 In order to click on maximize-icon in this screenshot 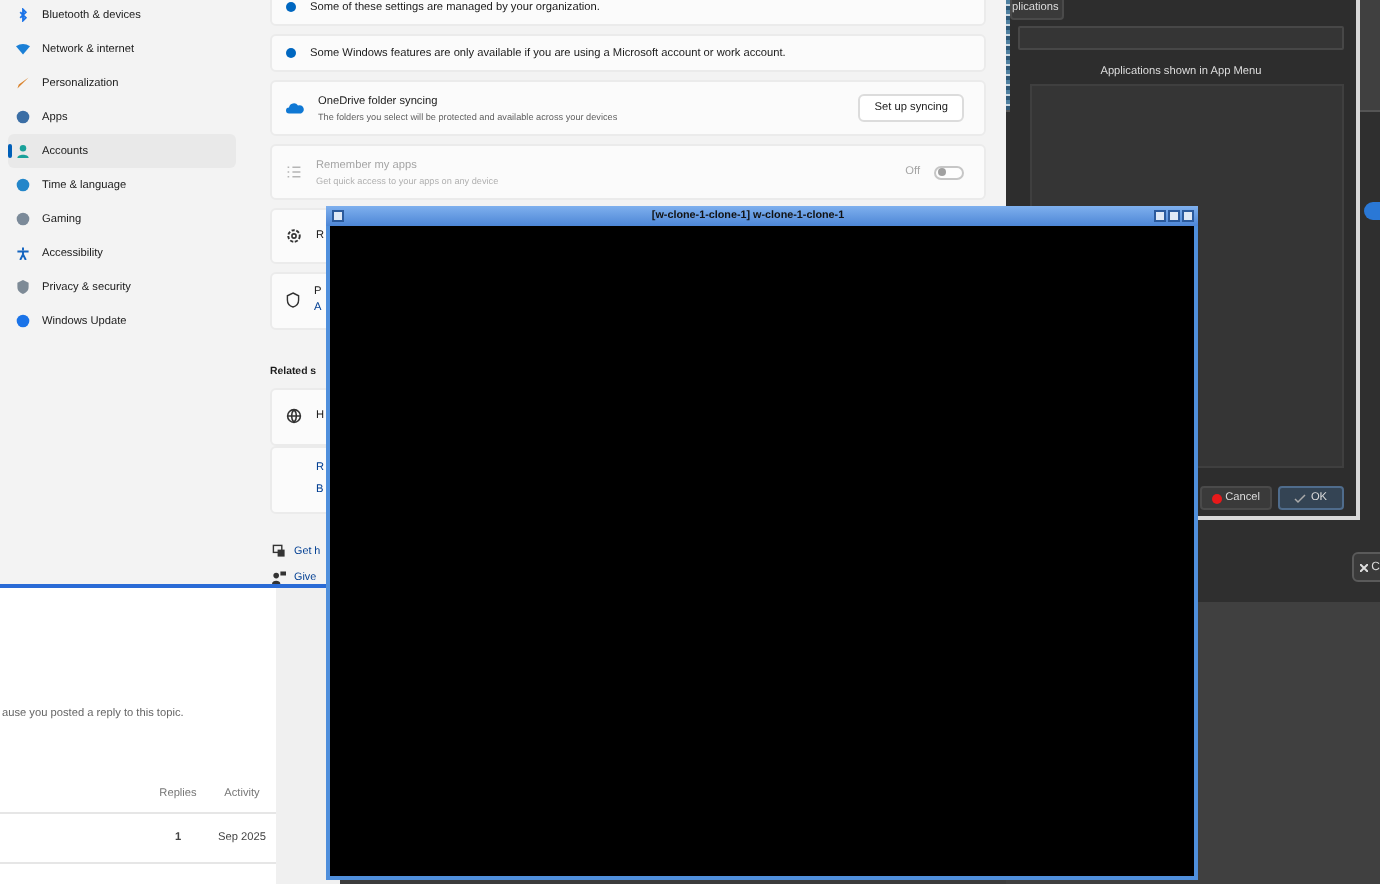, I will do `click(1160, 216)`.